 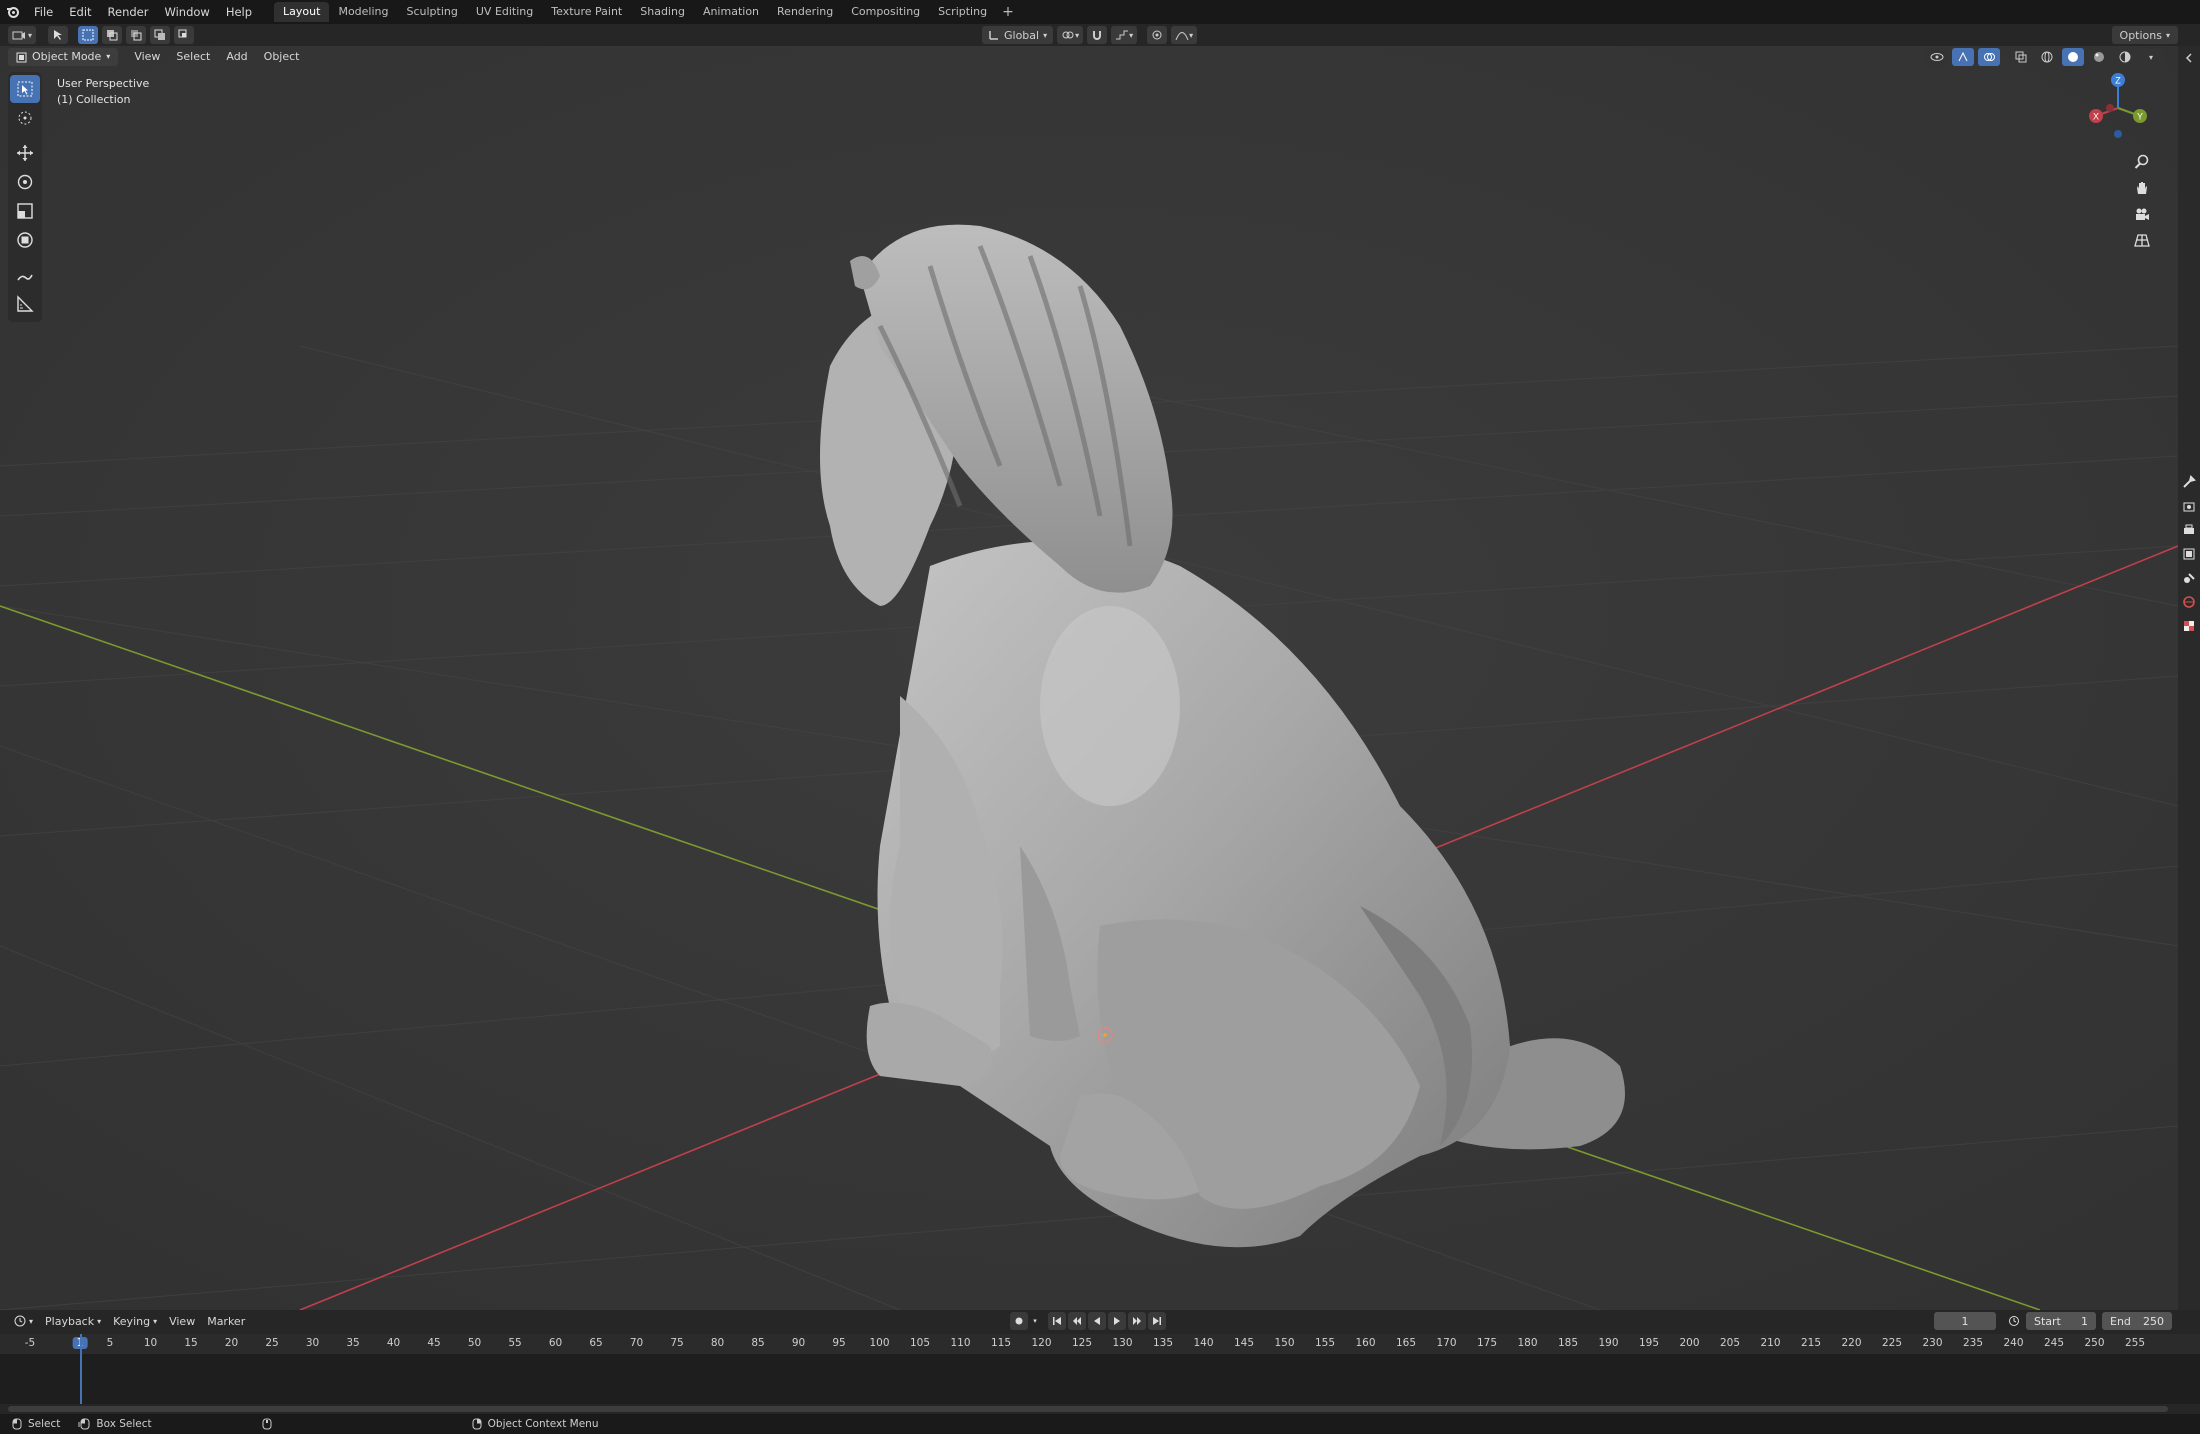 I want to click on tab-rendering: Rendering, so click(x=805, y=12).